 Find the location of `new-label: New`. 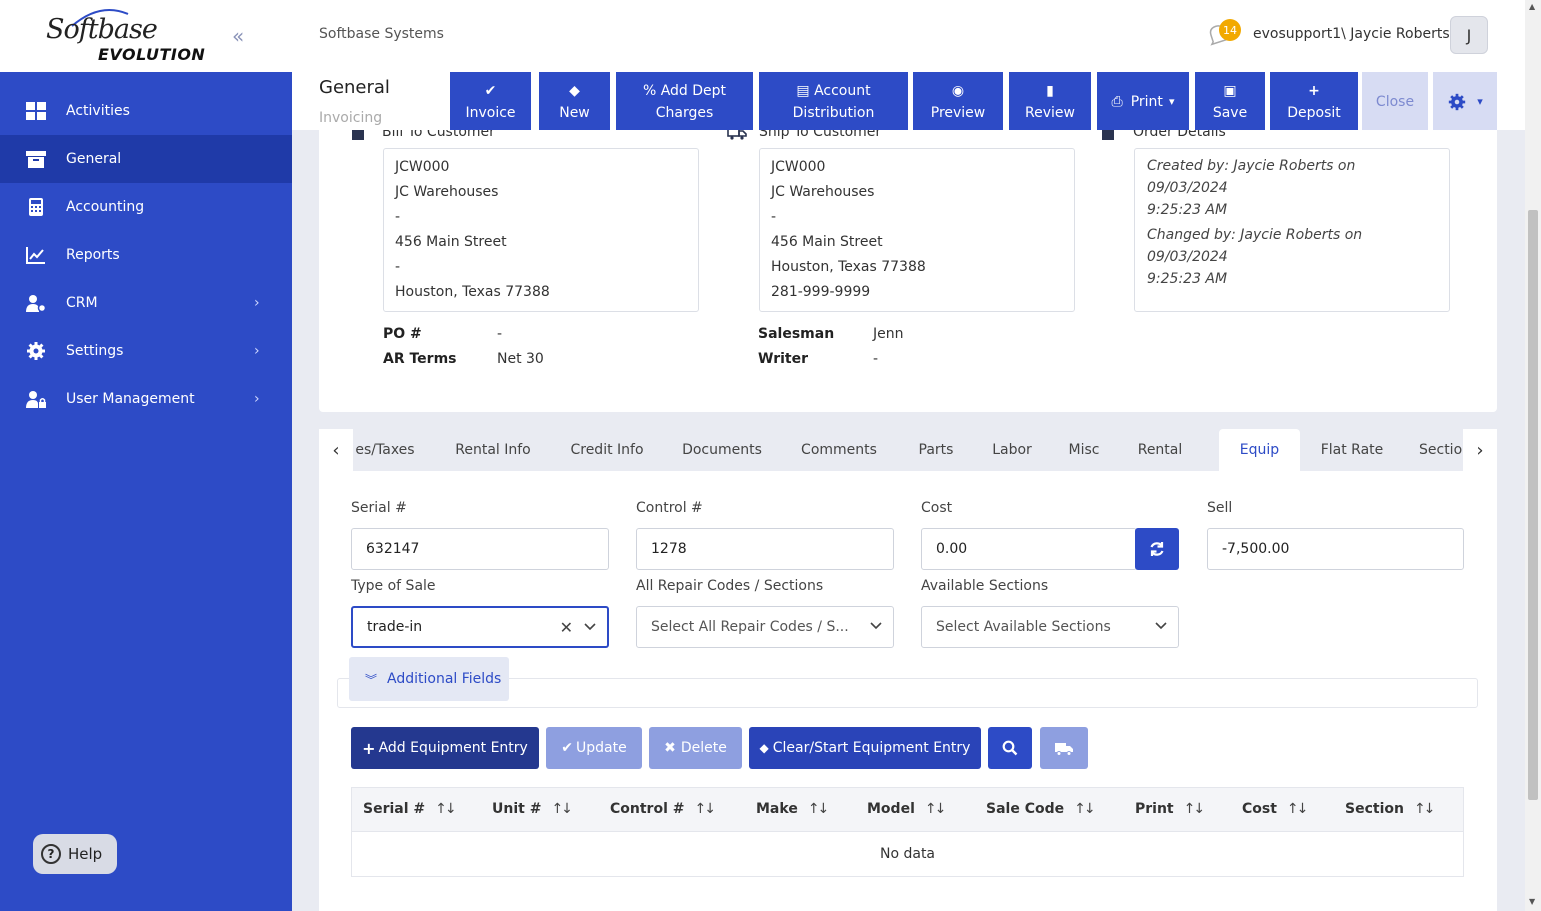

new-label: New is located at coordinates (574, 113).